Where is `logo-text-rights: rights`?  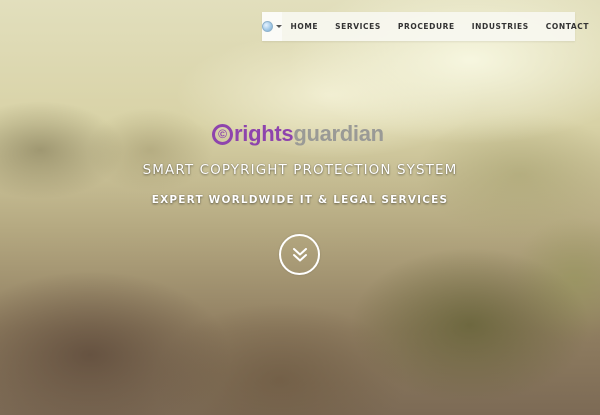
logo-text-rights: rights is located at coordinates (264, 133).